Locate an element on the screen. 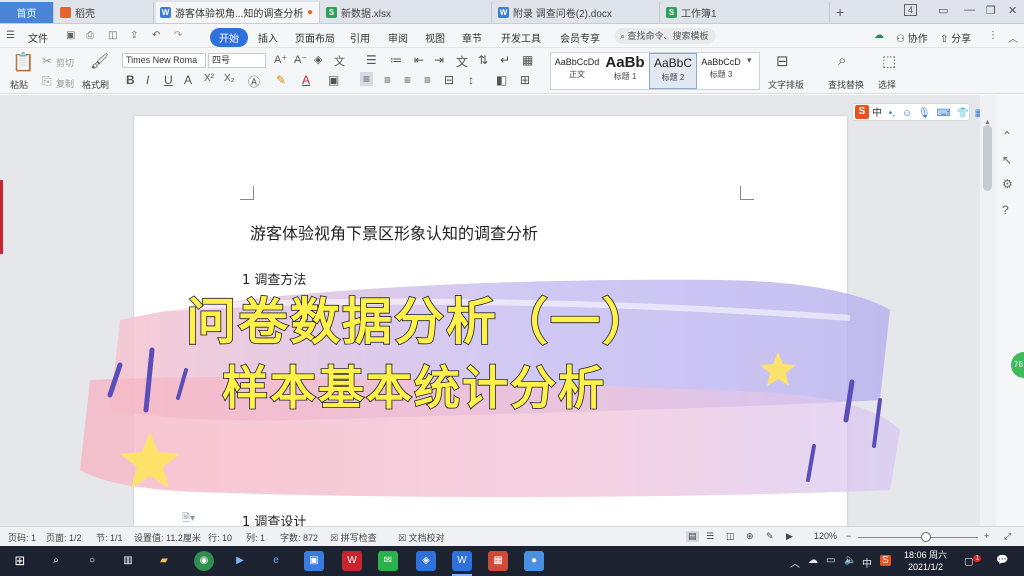 The image size is (1024, 576). bold-icon: B is located at coordinates (130, 80).